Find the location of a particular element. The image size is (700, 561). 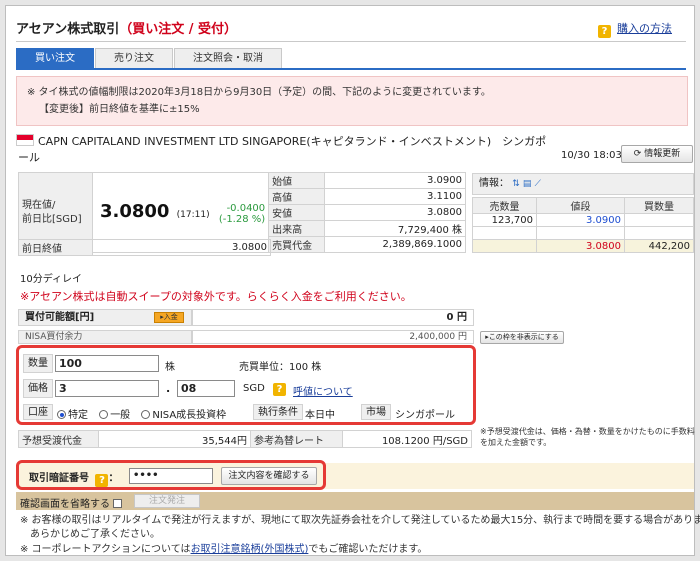

account-general-radio: 一般 is located at coordinates (114, 415).